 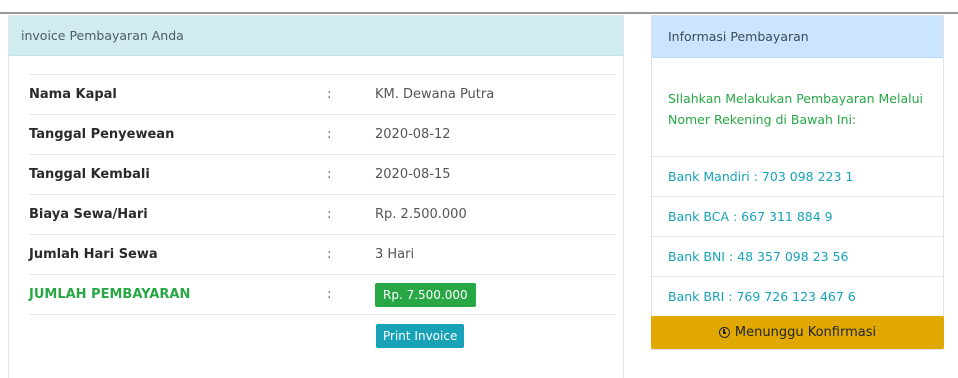 What do you see at coordinates (178, 134) in the screenshot?
I see `row-label: Tanggal Penyewean` at bounding box center [178, 134].